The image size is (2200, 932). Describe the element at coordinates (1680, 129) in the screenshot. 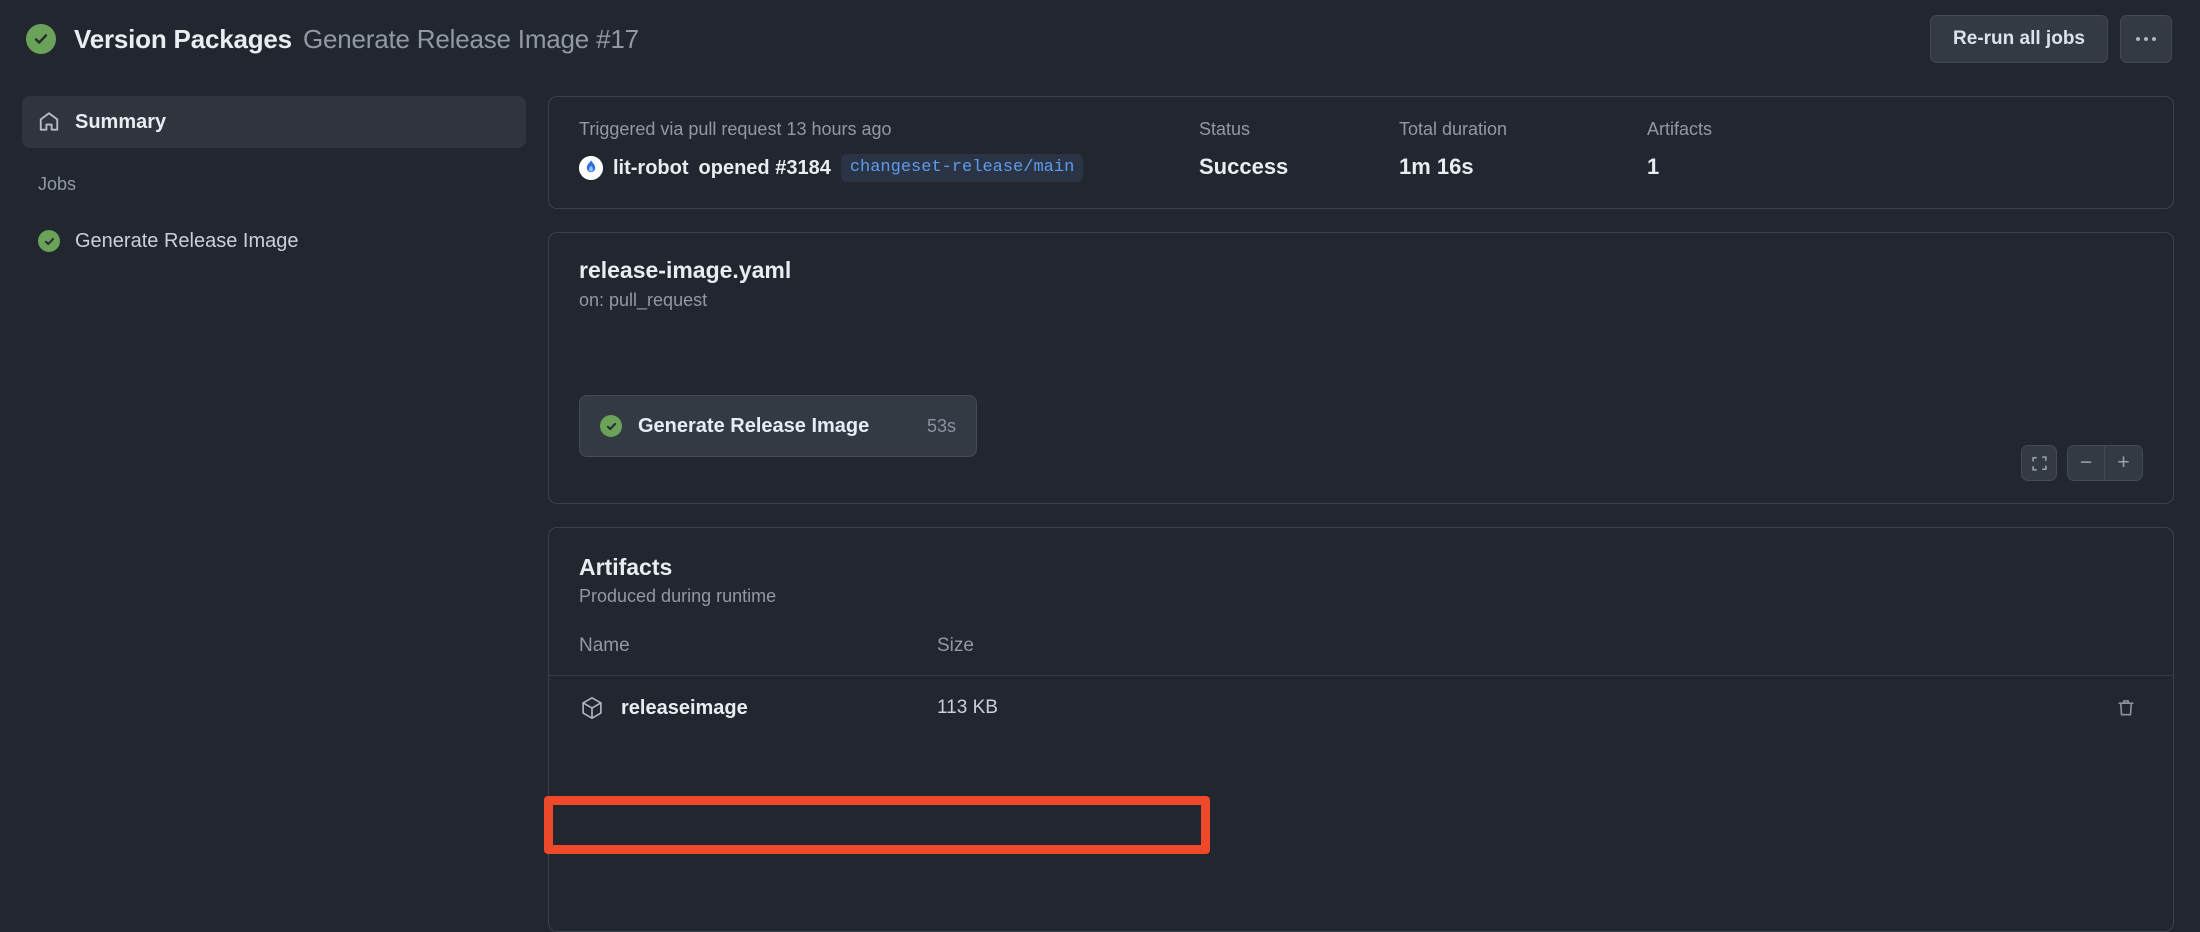

I see `artifacts-count-label: Artifacts` at that location.